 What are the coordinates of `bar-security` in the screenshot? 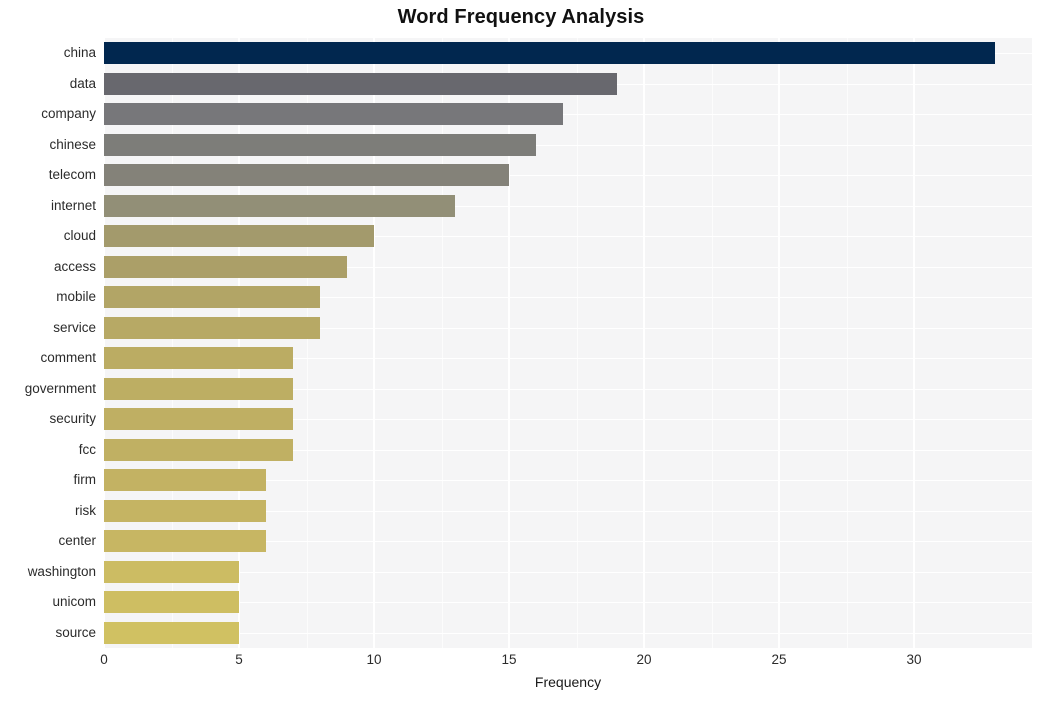 It's located at (198, 419).